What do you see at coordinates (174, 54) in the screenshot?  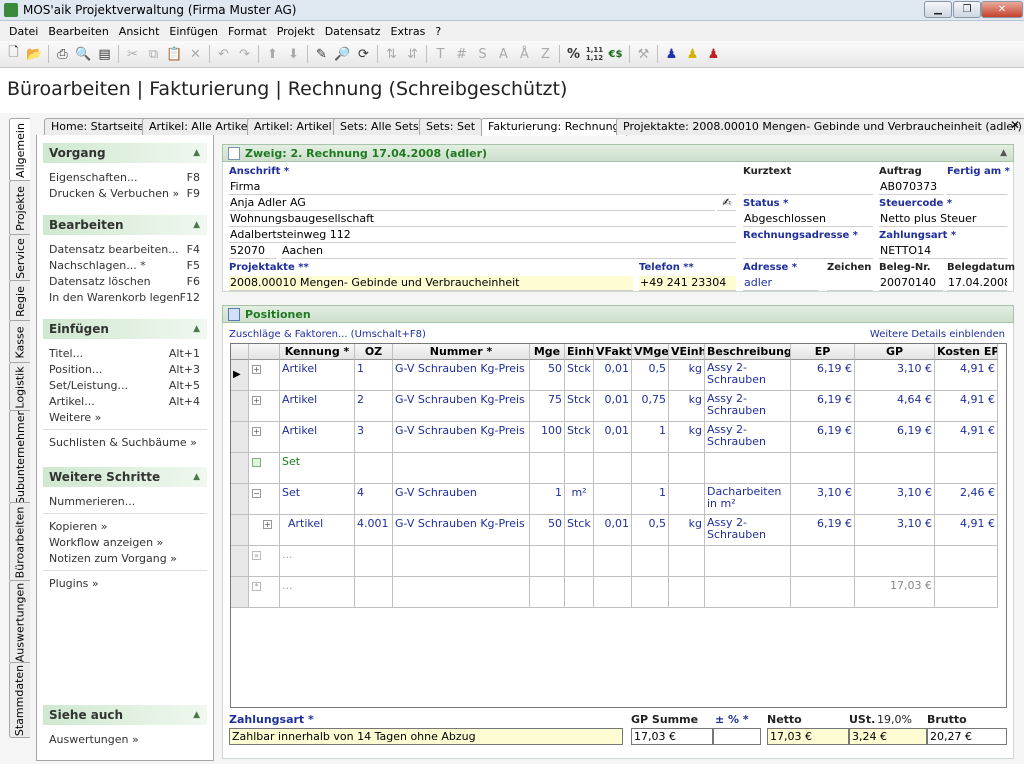 I see `paste-icon: 📋` at bounding box center [174, 54].